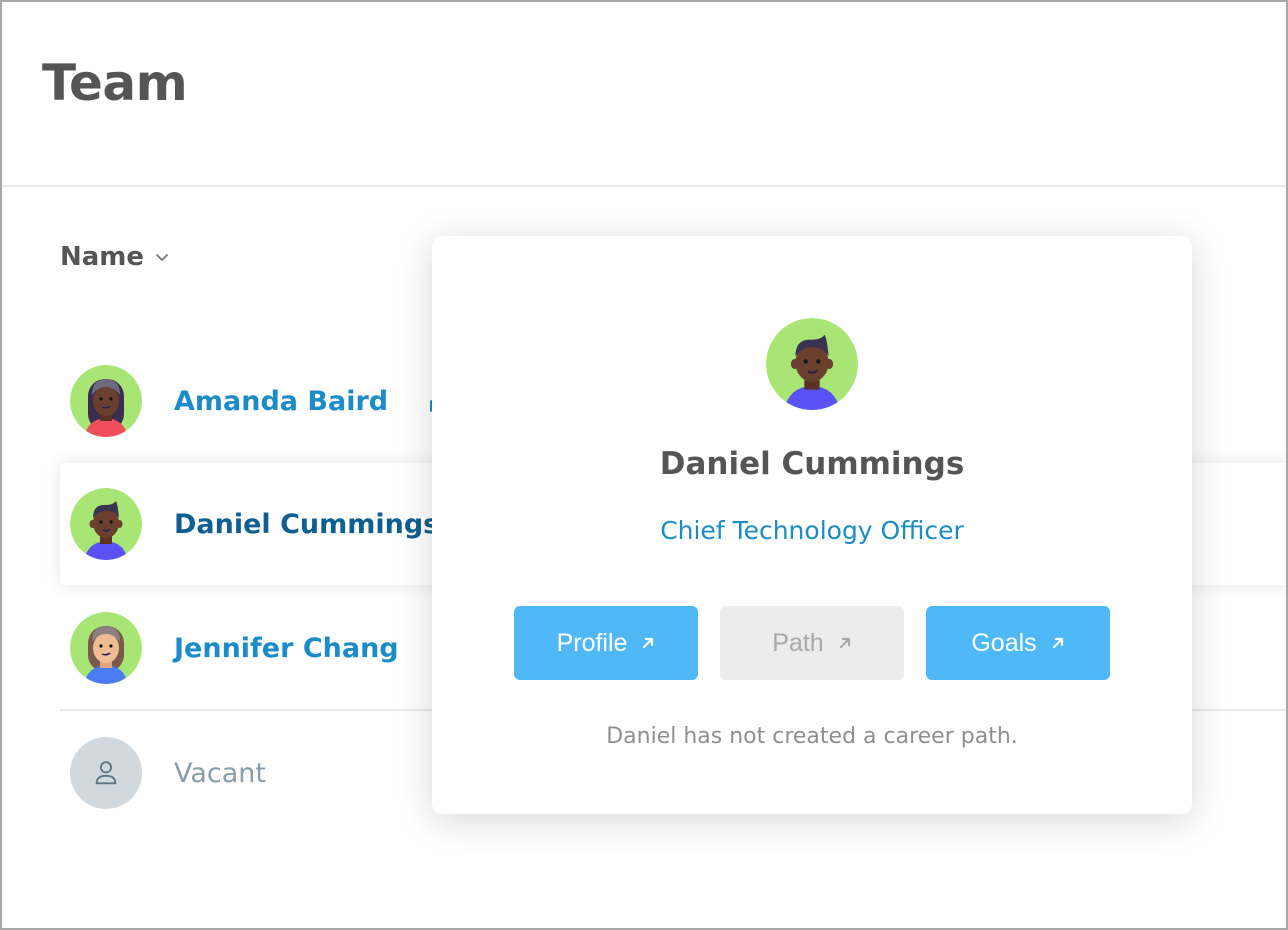 The image size is (1288, 930). I want to click on popover-actions: Profile Path Goals, so click(812, 643).